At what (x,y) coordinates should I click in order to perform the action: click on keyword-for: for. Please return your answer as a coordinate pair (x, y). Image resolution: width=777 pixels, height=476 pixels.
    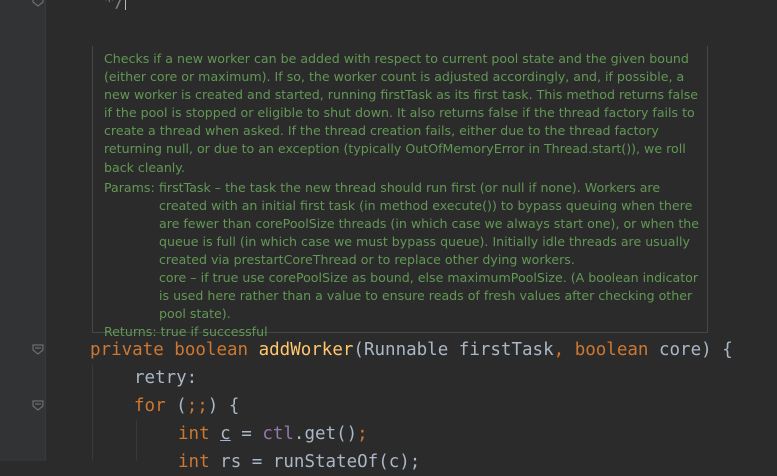
    Looking at the image, I should click on (155, 406).